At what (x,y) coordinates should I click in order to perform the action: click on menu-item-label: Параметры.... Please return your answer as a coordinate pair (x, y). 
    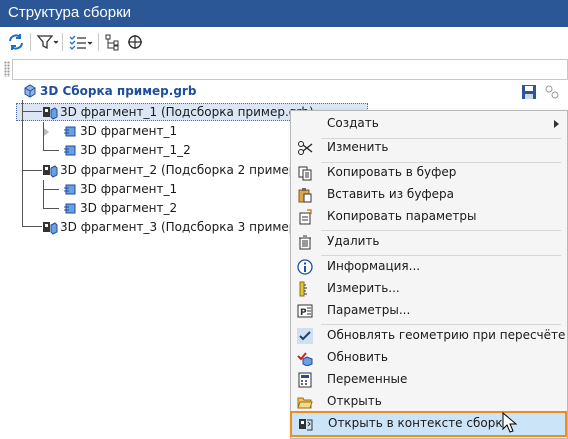
    Looking at the image, I should click on (369, 310).